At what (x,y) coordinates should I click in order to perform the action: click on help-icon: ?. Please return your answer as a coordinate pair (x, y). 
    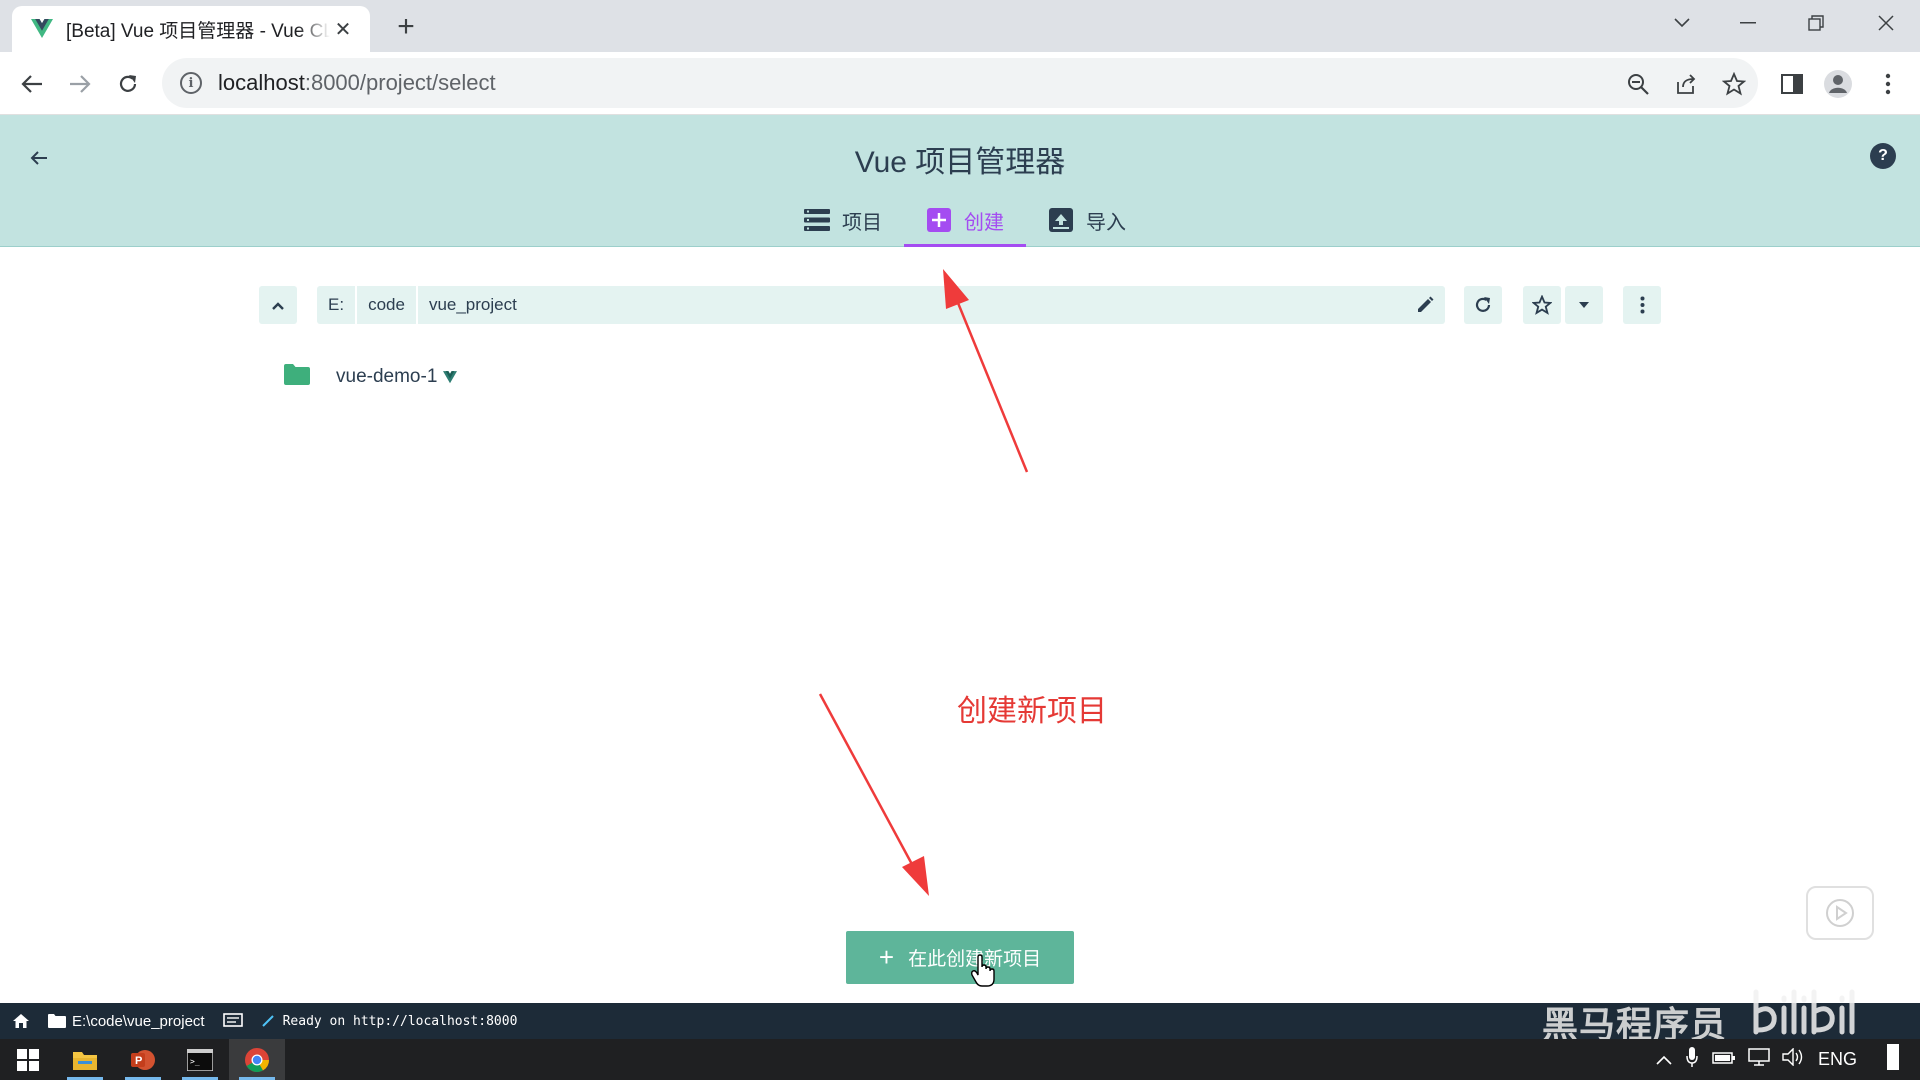
    Looking at the image, I should click on (1883, 156).